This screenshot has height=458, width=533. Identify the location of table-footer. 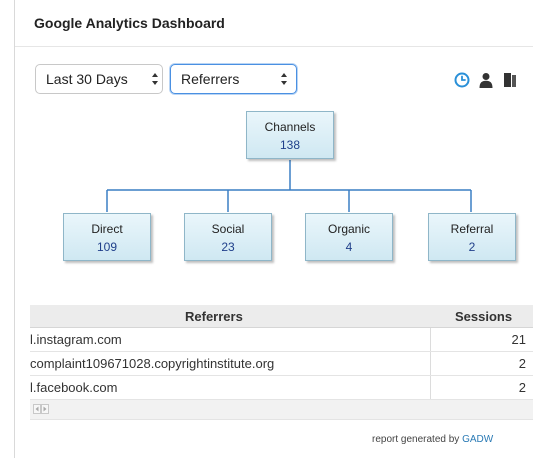
(281, 410).